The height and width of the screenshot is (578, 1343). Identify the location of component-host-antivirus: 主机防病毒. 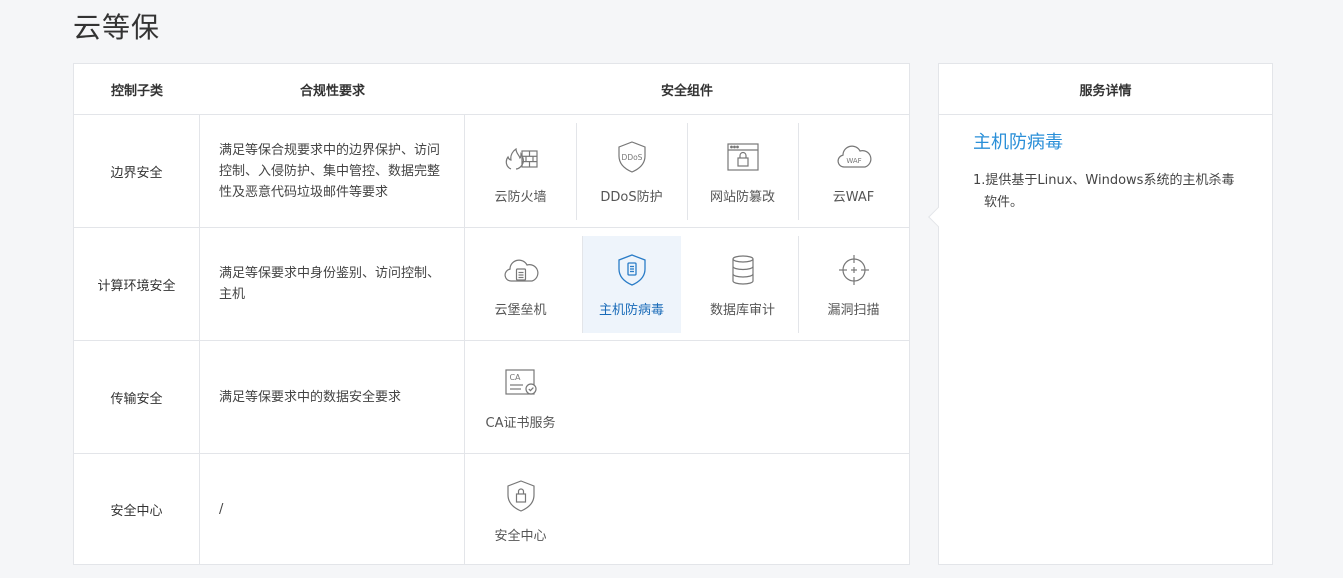
(631, 284).